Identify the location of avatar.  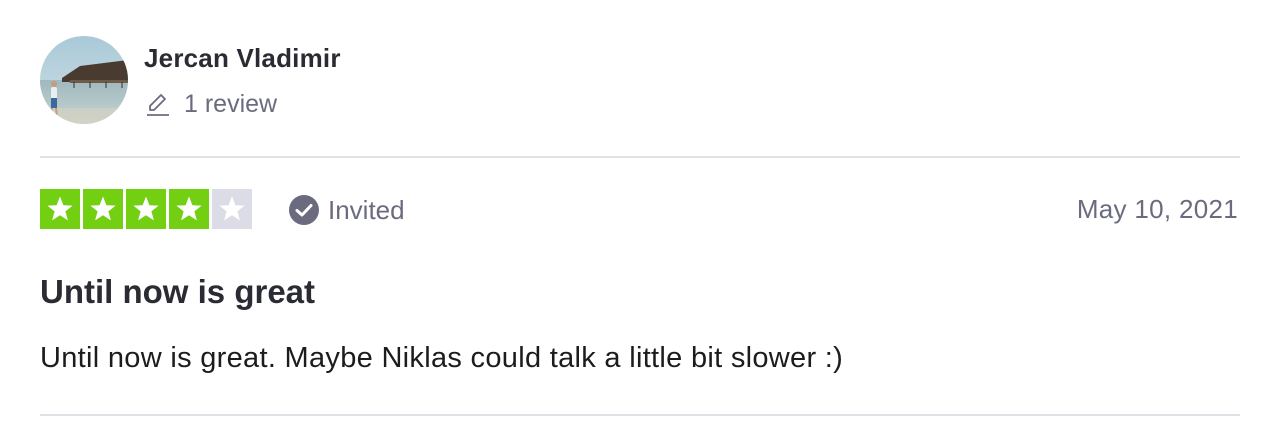
(84, 80).